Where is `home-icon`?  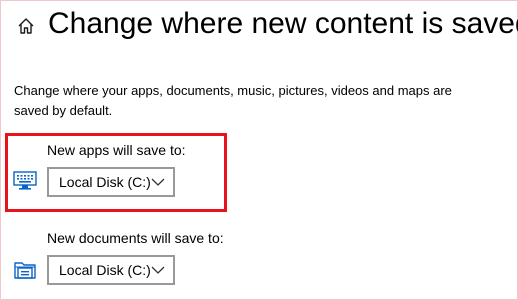 home-icon is located at coordinates (26, 26).